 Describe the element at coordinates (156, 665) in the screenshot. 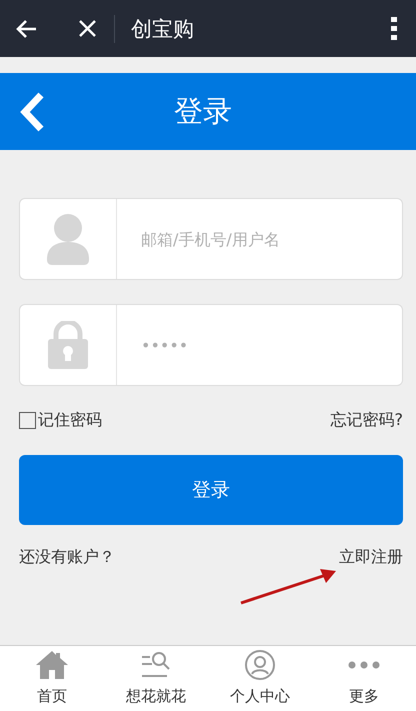

I see `search-list-icon` at that location.